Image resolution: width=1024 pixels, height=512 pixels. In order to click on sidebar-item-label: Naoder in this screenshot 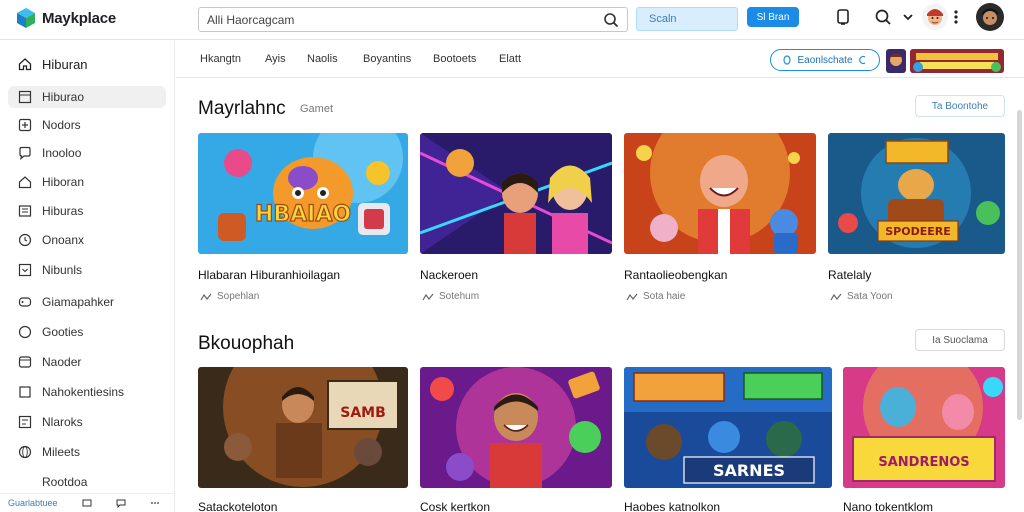, I will do `click(62, 362)`.